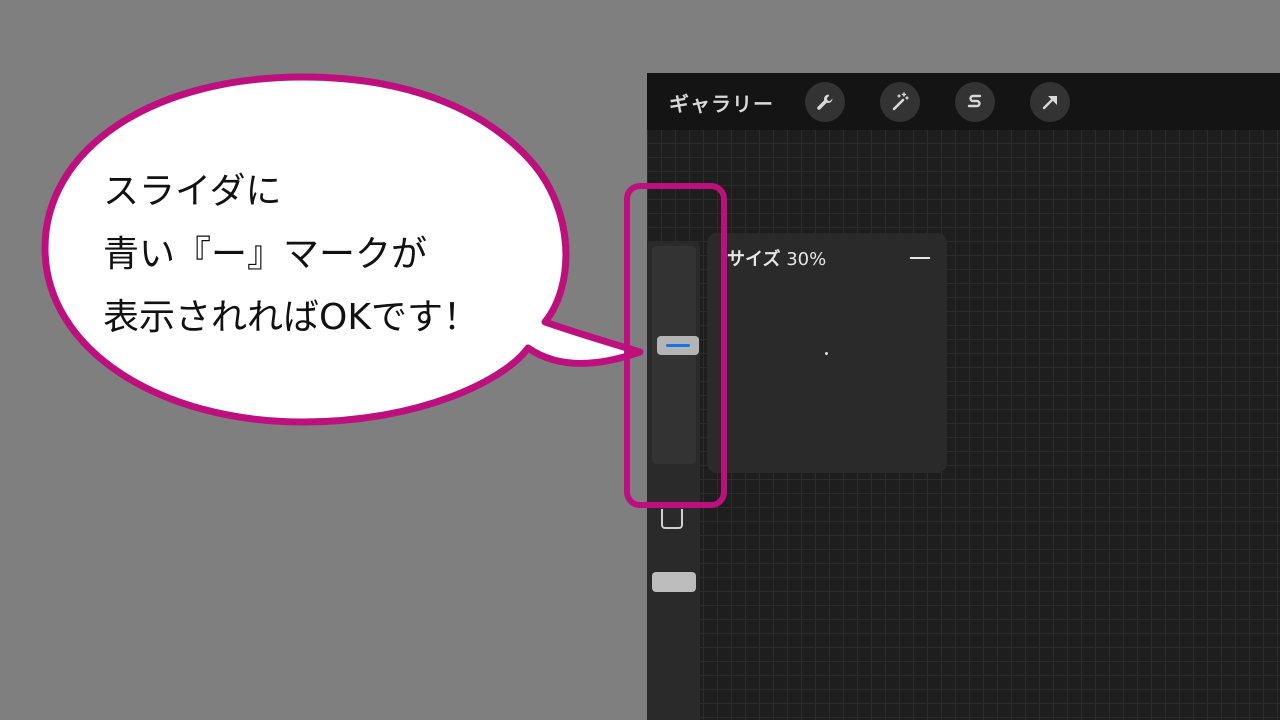  I want to click on callout-text: スライダに 青い『ー』マークが 表示されればOKです！, so click(333, 254).